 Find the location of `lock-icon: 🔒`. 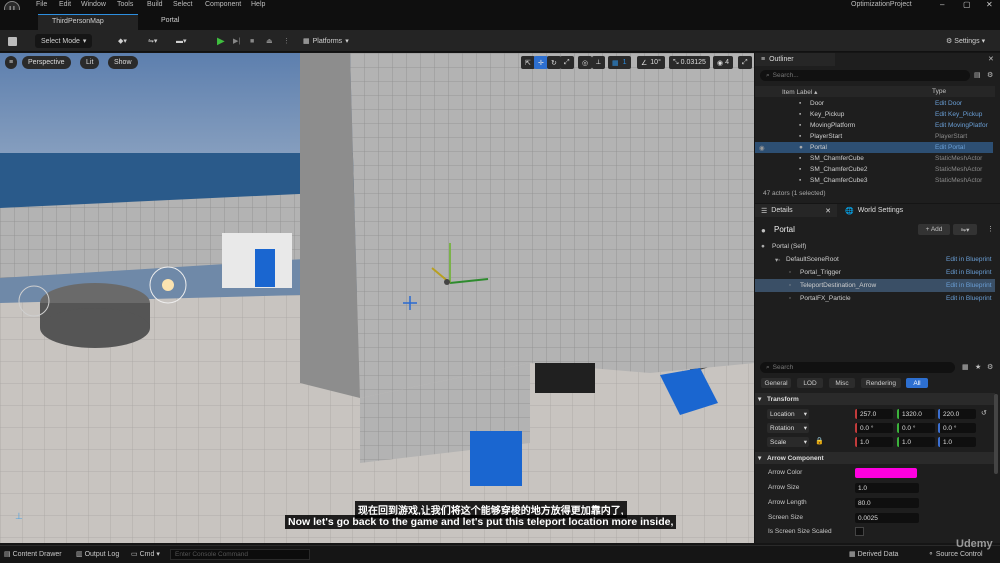

lock-icon: 🔒 is located at coordinates (819, 441).